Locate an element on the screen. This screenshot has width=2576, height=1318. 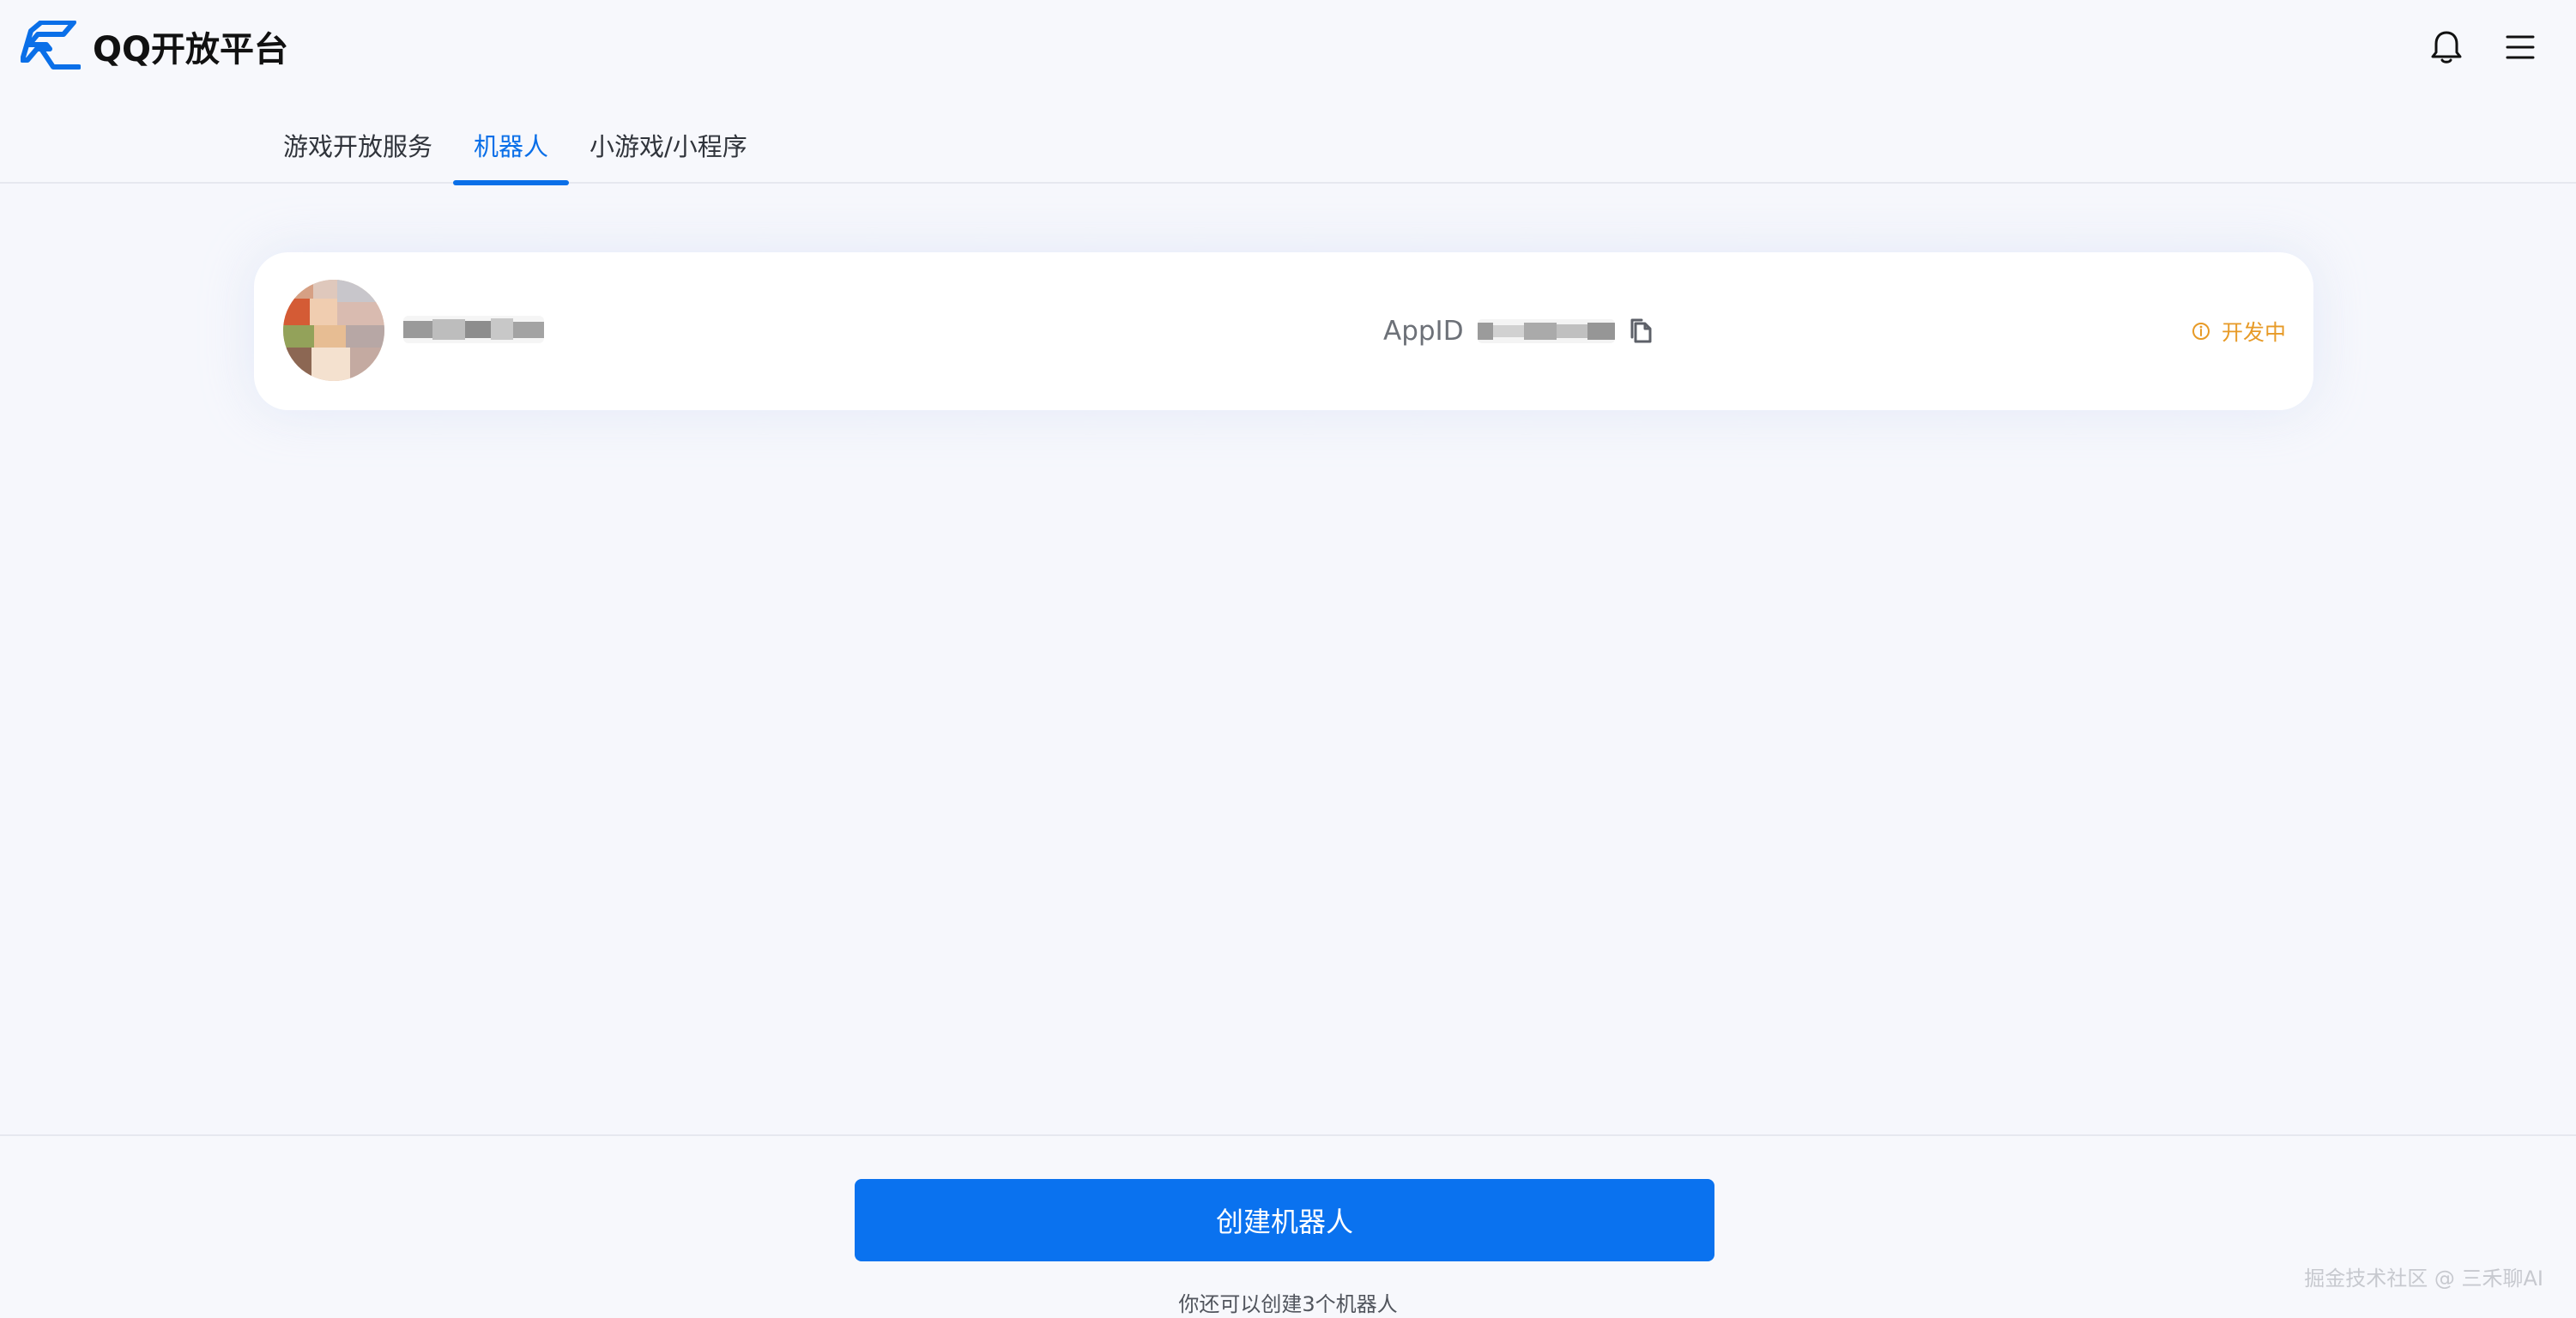
pixelated-avatar-image is located at coordinates (333, 330).